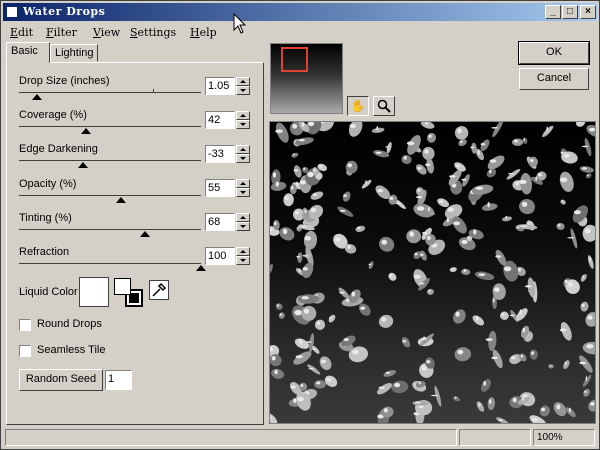 The image size is (600, 450). What do you see at coordinates (61, 380) in the screenshot?
I see `random-seed-button: Random Seed` at bounding box center [61, 380].